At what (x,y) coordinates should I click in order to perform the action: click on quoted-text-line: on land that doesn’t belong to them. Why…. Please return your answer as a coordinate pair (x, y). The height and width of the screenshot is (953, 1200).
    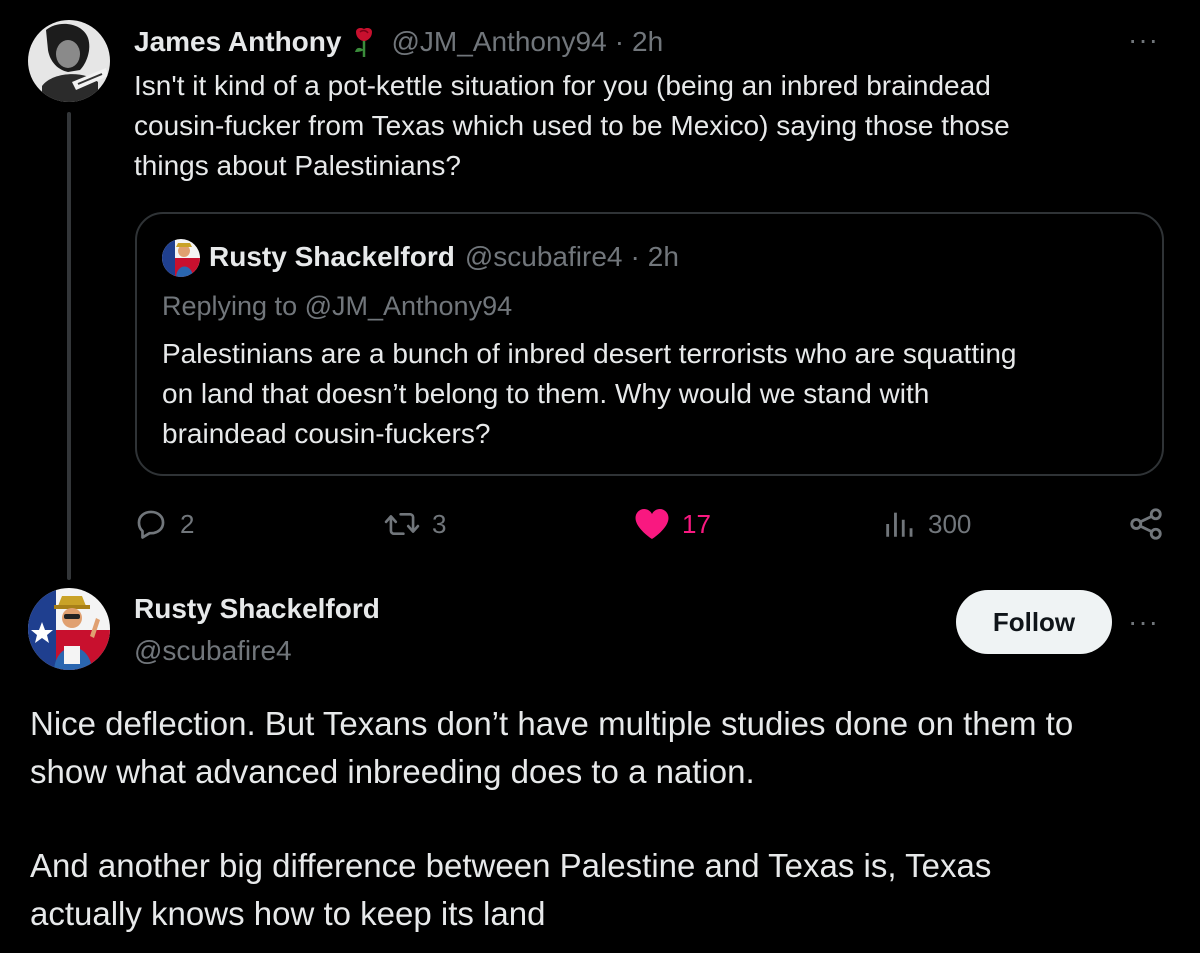
    Looking at the image, I should click on (546, 393).